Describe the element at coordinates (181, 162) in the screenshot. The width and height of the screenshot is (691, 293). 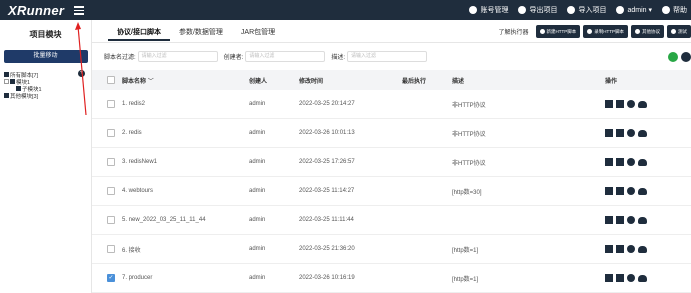
I see `script-name-cell: 3. redisNew1` at that location.